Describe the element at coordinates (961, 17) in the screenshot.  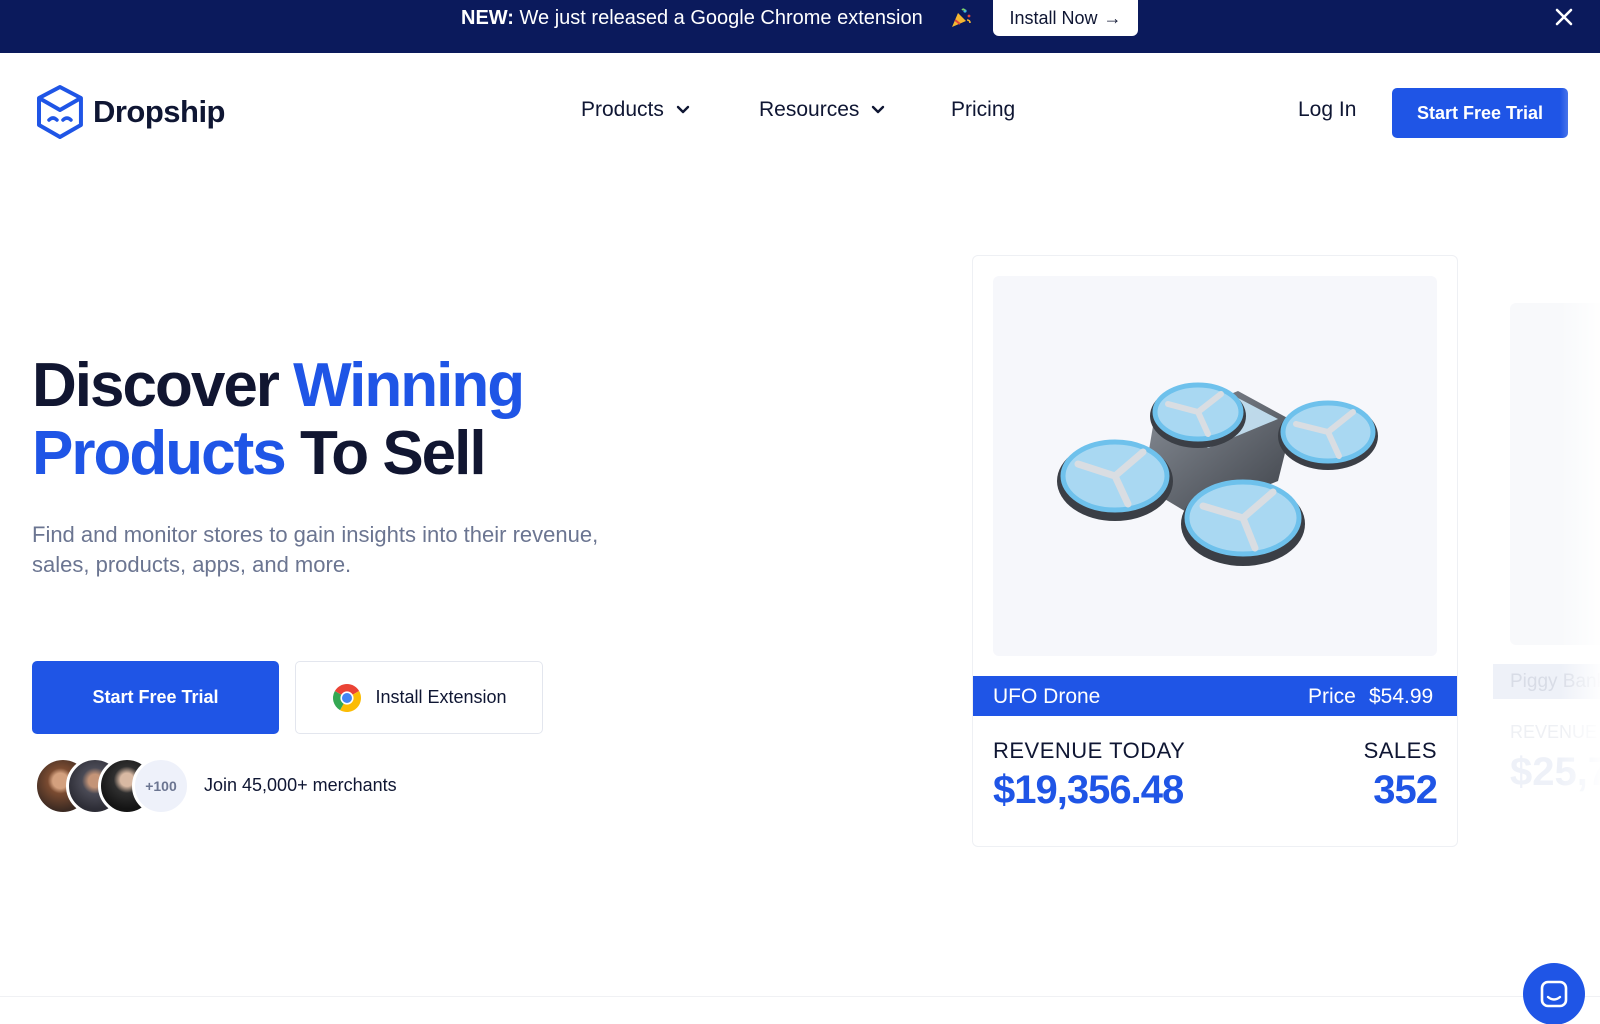
I see `party-popper-icon` at that location.